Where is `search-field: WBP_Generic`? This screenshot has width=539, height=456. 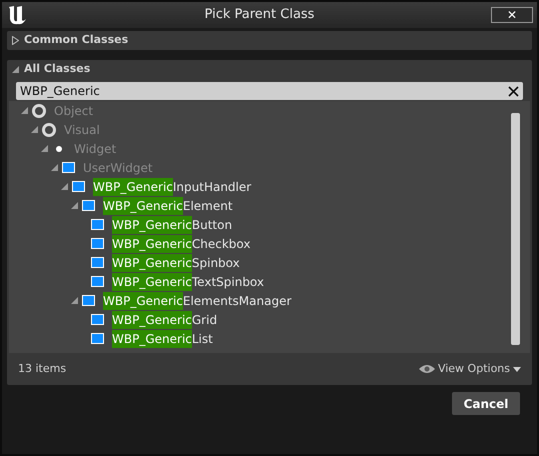 search-field: WBP_Generic is located at coordinates (269, 91).